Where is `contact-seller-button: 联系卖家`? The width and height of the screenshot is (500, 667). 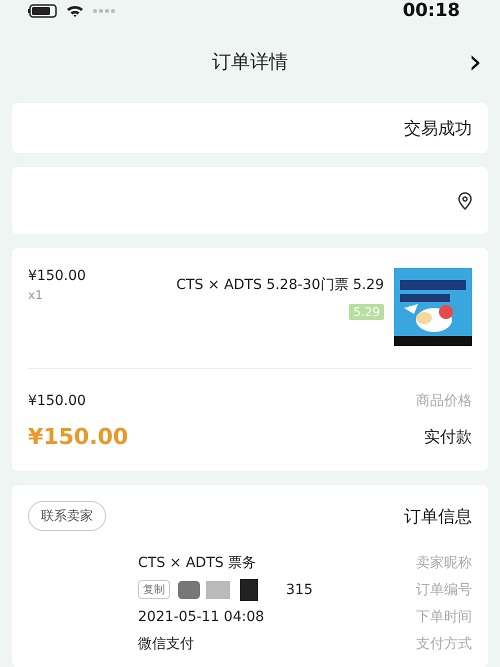 contact-seller-button: 联系卖家 is located at coordinates (67, 516).